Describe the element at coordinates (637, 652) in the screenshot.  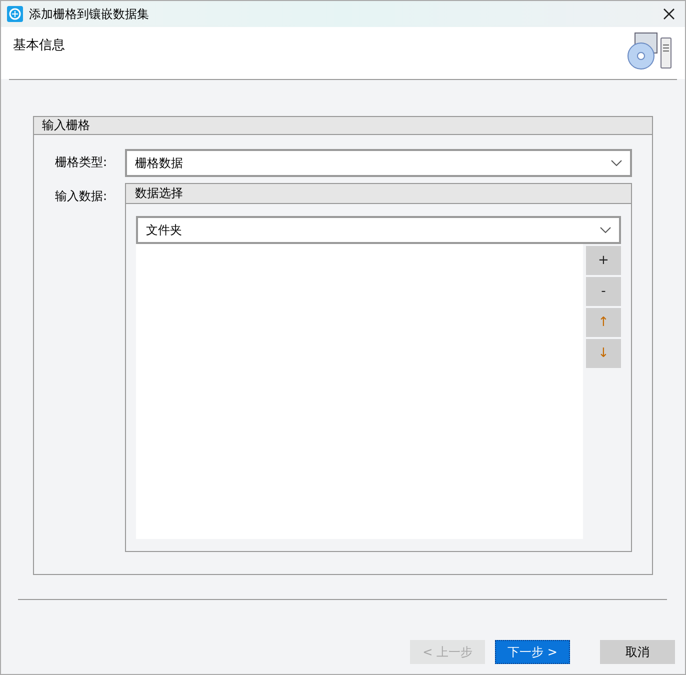
I see `dialog-button: 取消` at that location.